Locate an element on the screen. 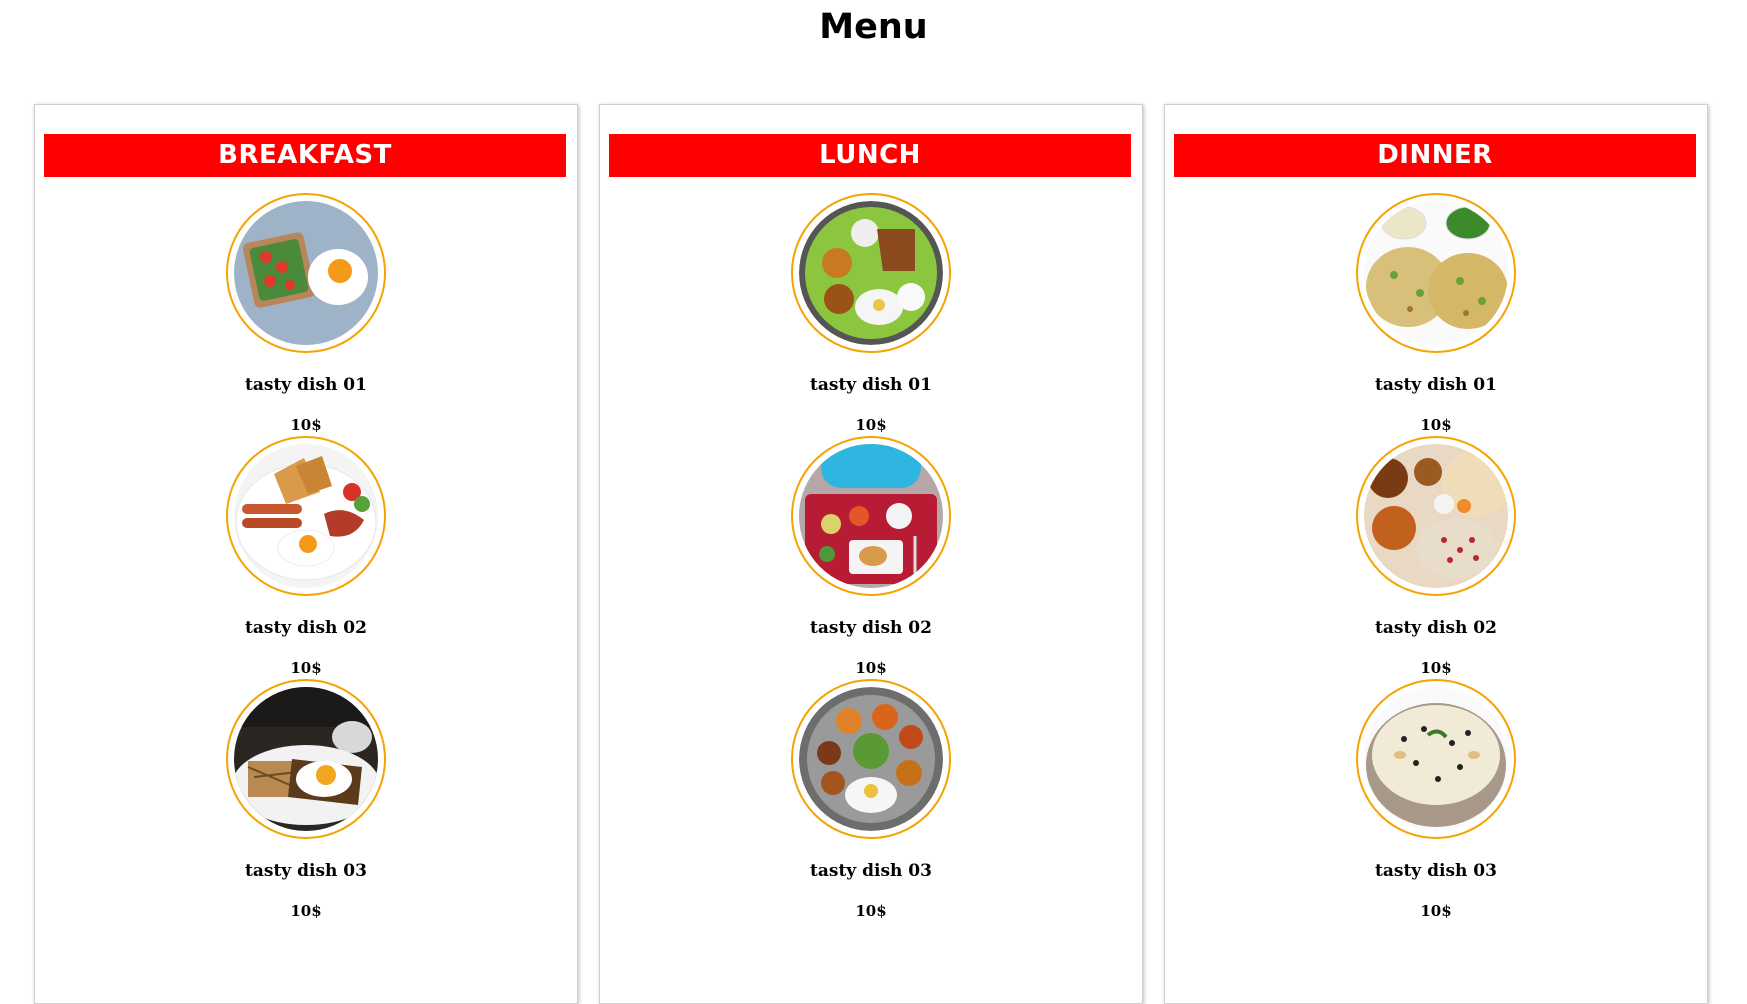 This screenshot has width=1747, height=1004. sausage-bacon-egg-photo is located at coordinates (306, 516).